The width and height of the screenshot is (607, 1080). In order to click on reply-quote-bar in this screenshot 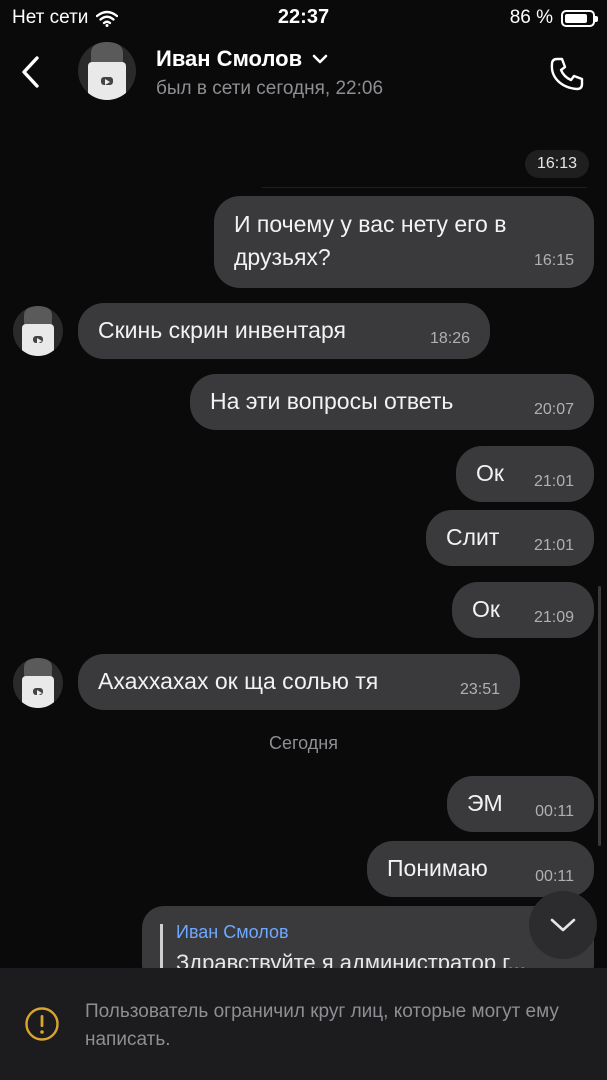, I will do `click(161, 946)`.